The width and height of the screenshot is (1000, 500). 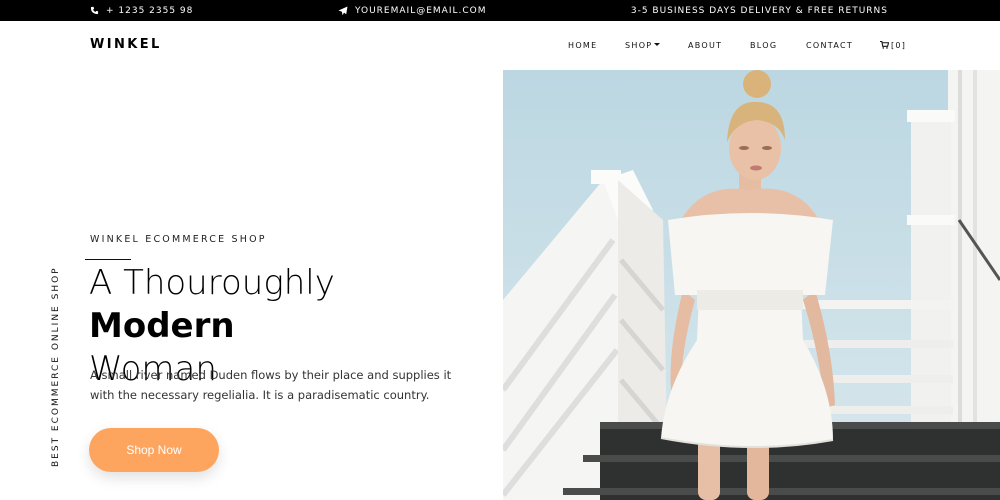 What do you see at coordinates (178, 239) in the screenshot?
I see `hero-eyebrow: WINKEL ECOMMERCE SHOP` at bounding box center [178, 239].